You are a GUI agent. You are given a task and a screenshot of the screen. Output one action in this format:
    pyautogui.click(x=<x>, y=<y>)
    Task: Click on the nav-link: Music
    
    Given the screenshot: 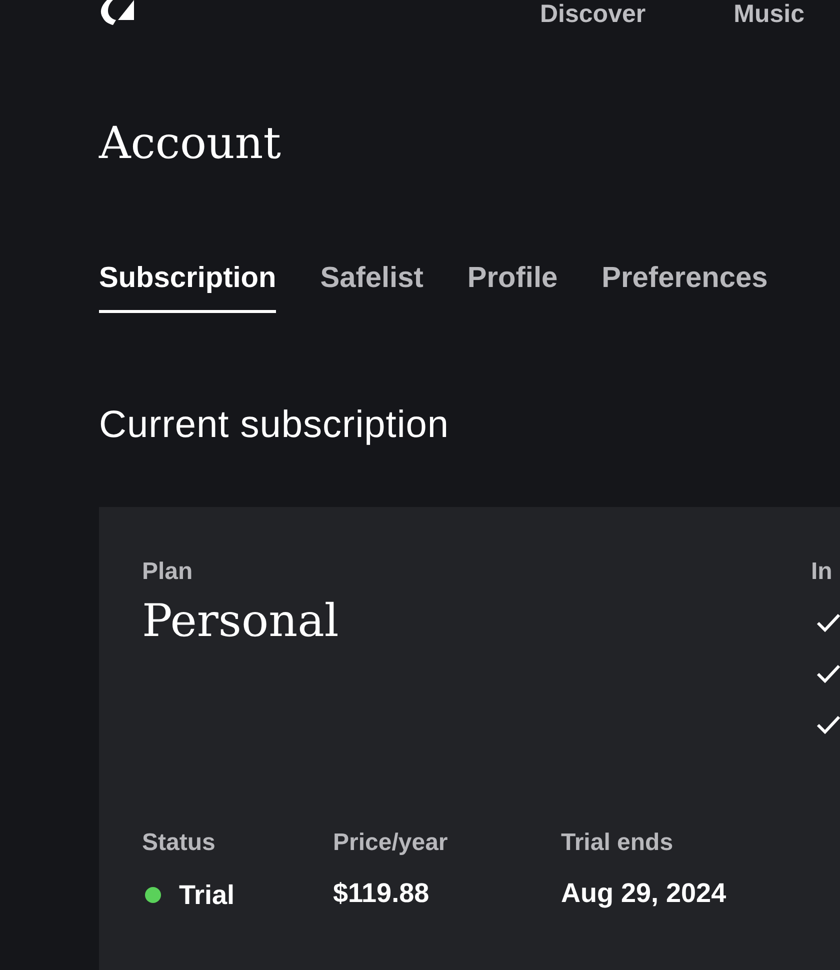 What is the action you would take?
    pyautogui.click(x=769, y=14)
    